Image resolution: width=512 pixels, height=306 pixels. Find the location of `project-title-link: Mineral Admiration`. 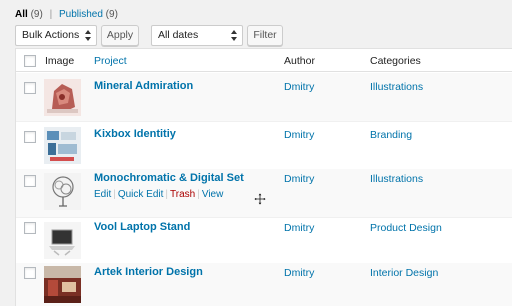

project-title-link: Mineral Admiration is located at coordinates (143, 86).